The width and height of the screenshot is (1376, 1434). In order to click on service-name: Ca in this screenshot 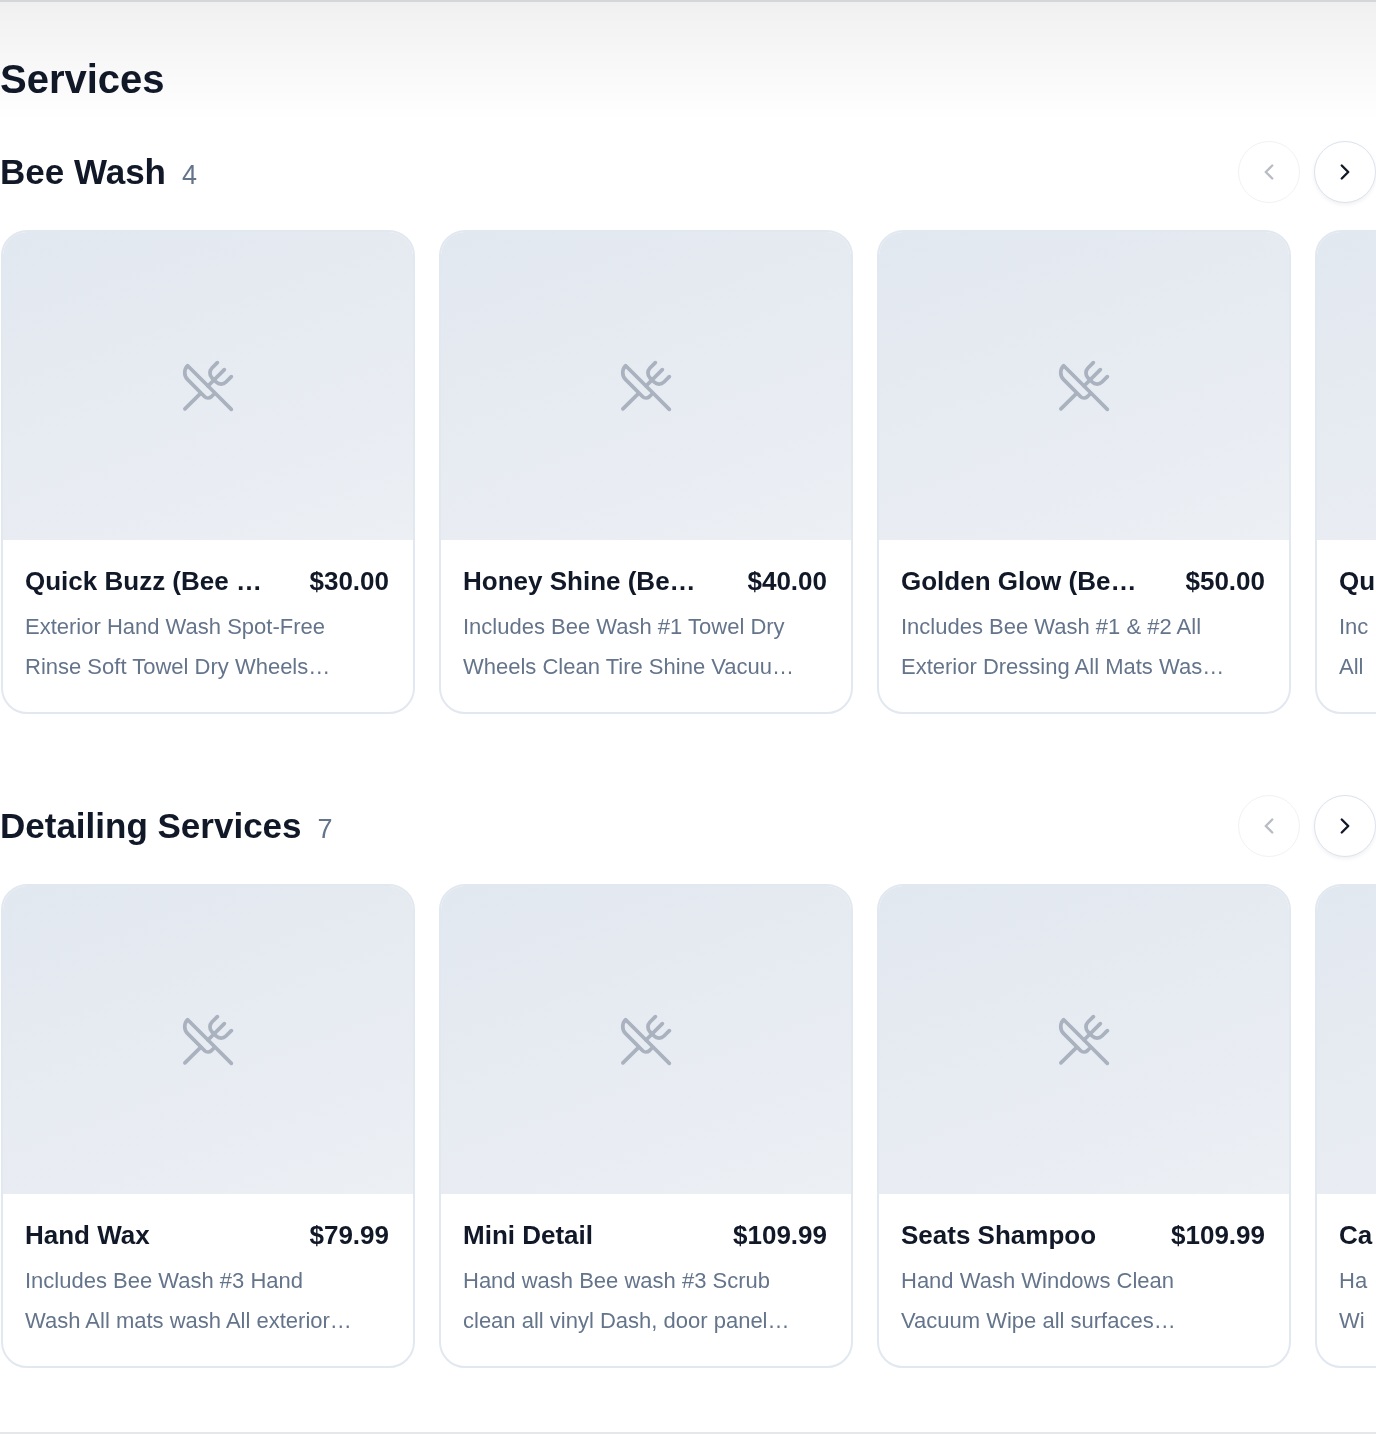, I will do `click(1356, 1235)`.